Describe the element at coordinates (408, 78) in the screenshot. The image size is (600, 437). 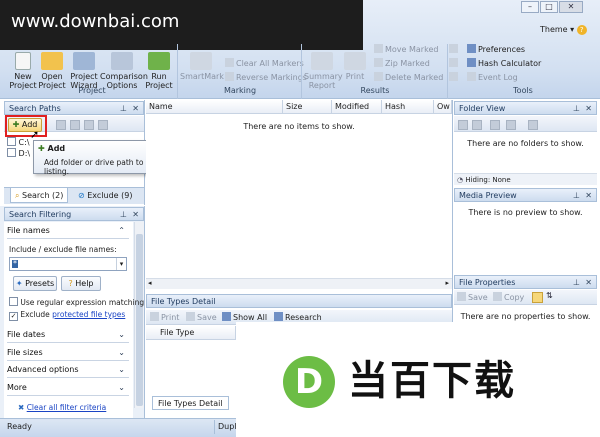
I see `delete-marked-button: Delete Marked` at that location.